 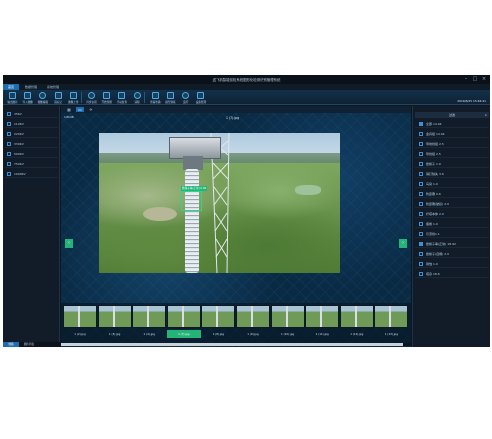 I want to click on thumbnail-label: 1 (2).jpg, so click(x=80, y=334).